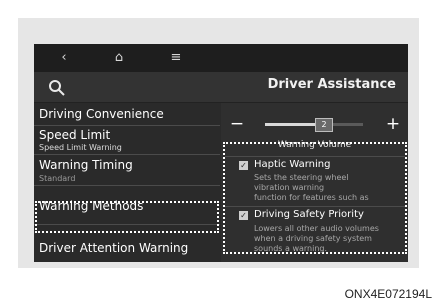 The width and height of the screenshot is (438, 305). Describe the element at coordinates (313, 238) in the screenshot. I see `driving-safety-priority-desc-line2: when a driving safety system` at that location.